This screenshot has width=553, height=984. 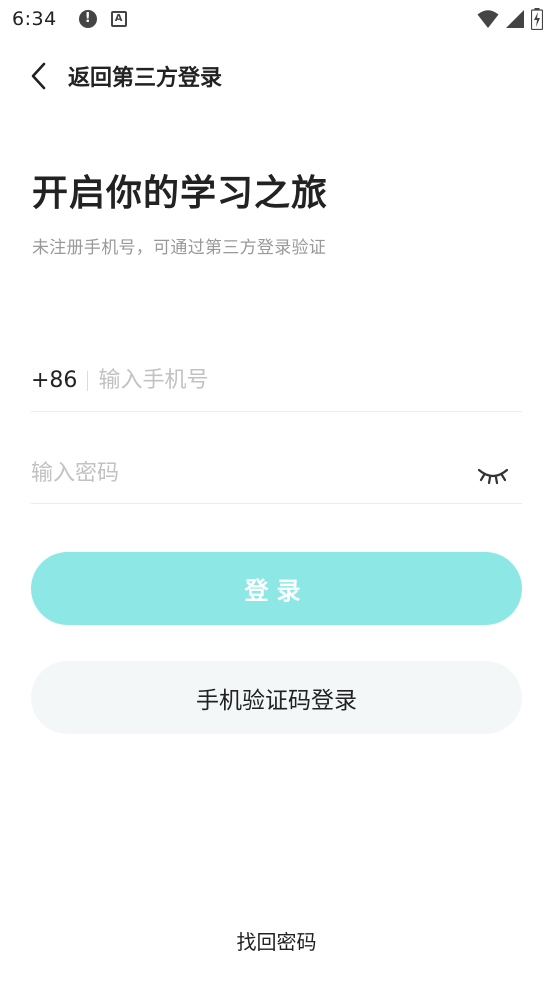 What do you see at coordinates (276, 697) in the screenshot?
I see `sms-code-login-button: 手机验证码登录` at bounding box center [276, 697].